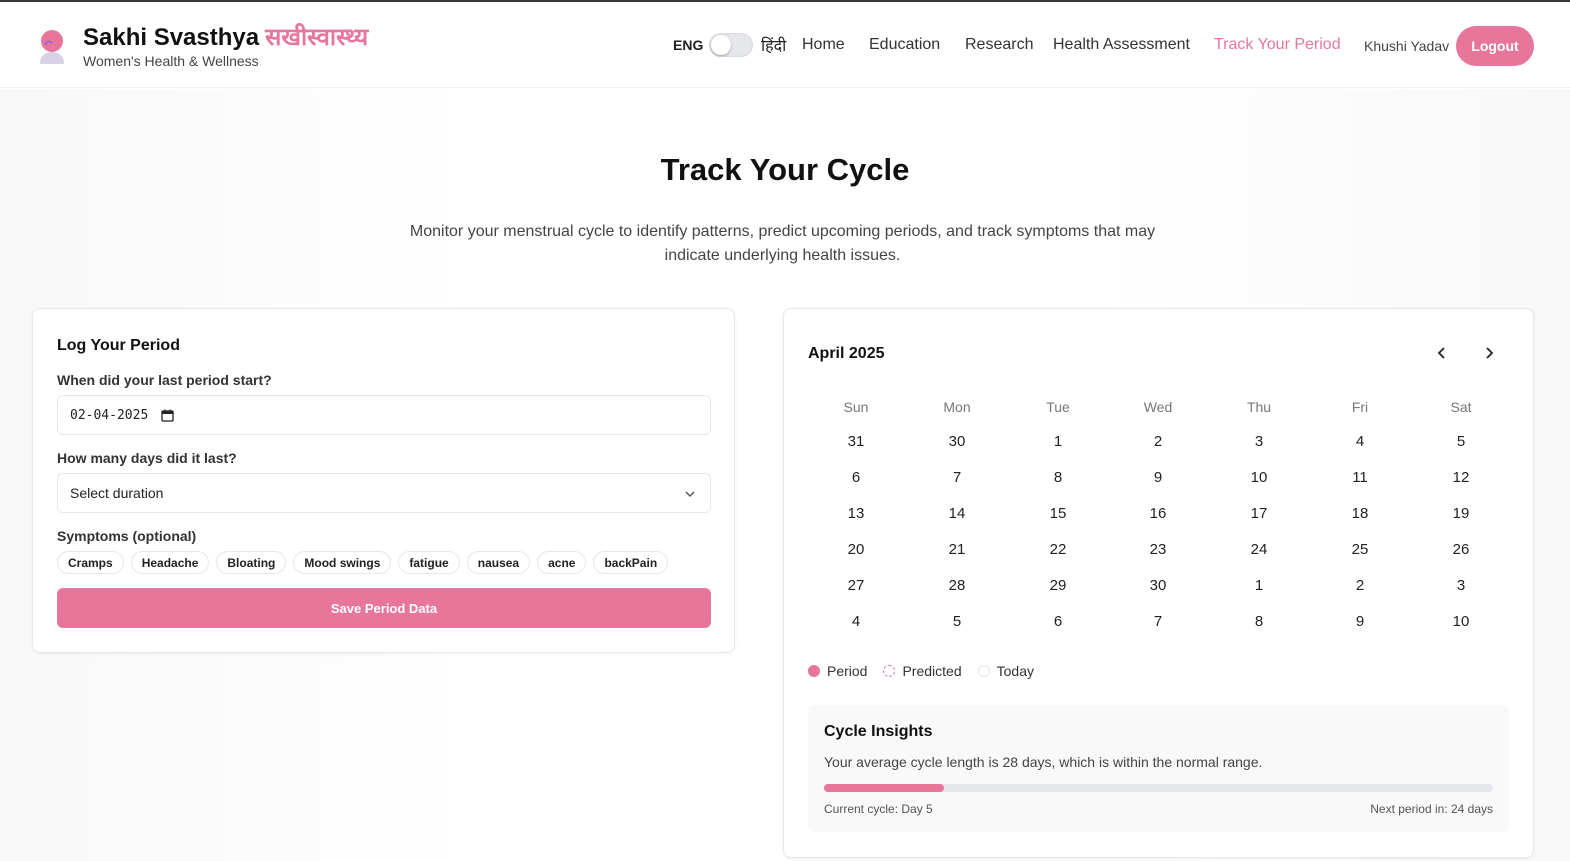 Image resolution: width=1570 pixels, height=861 pixels. I want to click on cycle-progress-bar, so click(1158, 788).